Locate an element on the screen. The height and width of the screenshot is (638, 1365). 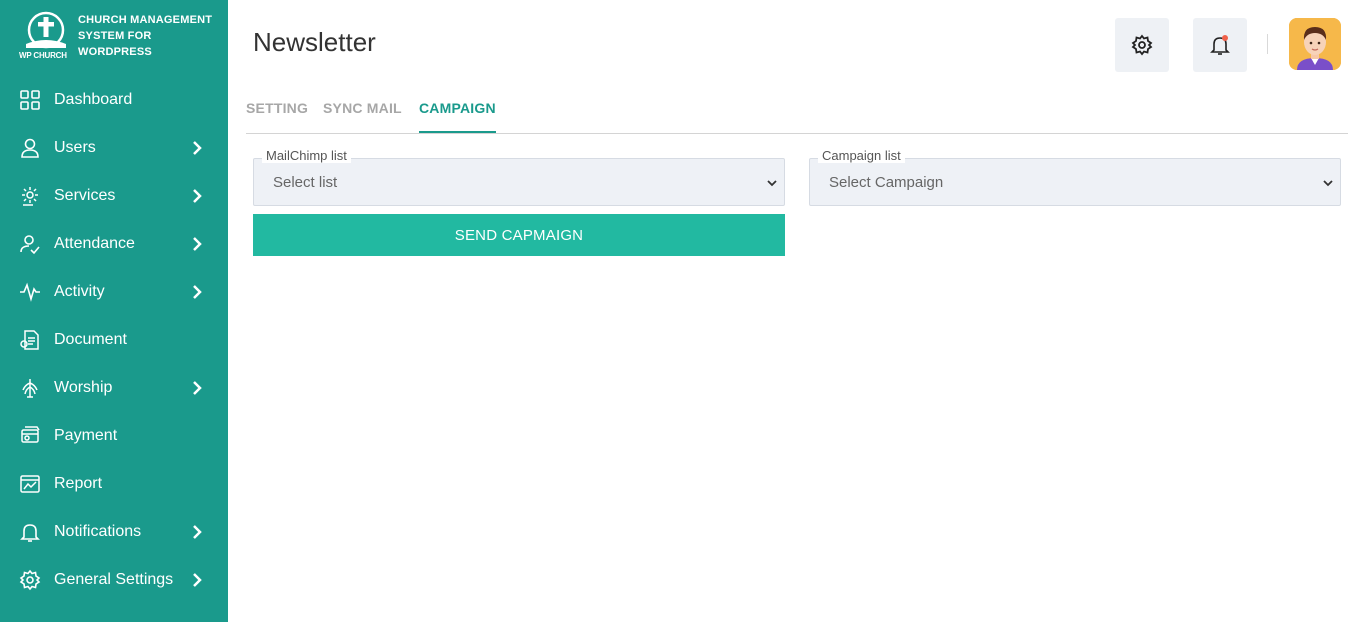
sidebar-item-dashboard: Dashboard is located at coordinates (114, 100).